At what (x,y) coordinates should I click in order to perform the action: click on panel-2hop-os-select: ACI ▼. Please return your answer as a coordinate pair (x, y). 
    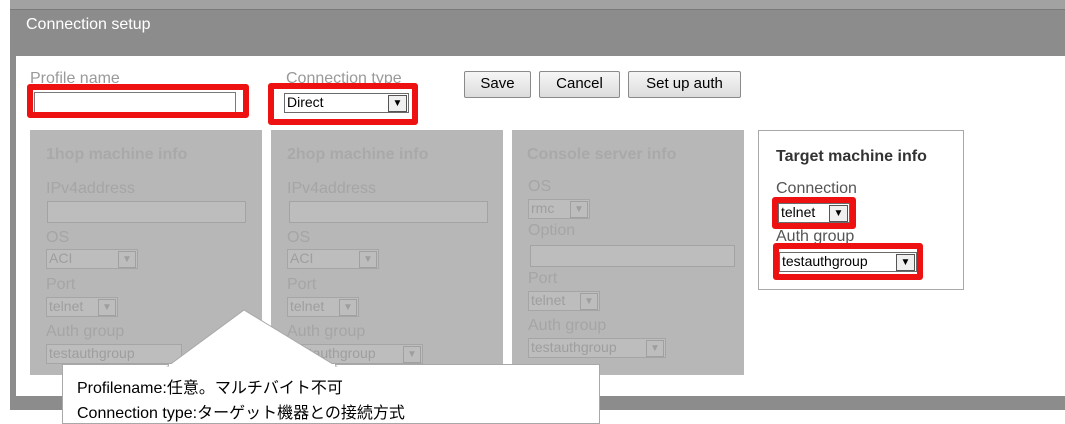
    Looking at the image, I should click on (333, 259).